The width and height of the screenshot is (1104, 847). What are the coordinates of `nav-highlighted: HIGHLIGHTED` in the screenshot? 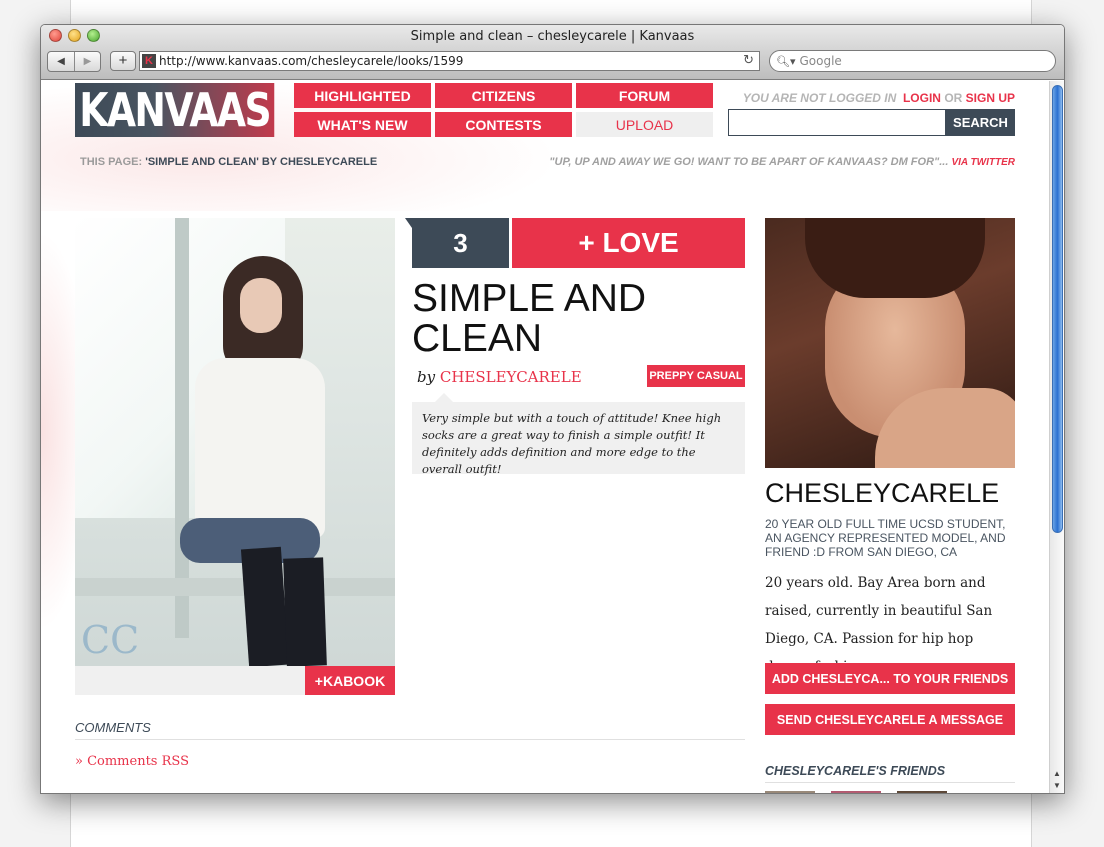 It's located at (362, 95).